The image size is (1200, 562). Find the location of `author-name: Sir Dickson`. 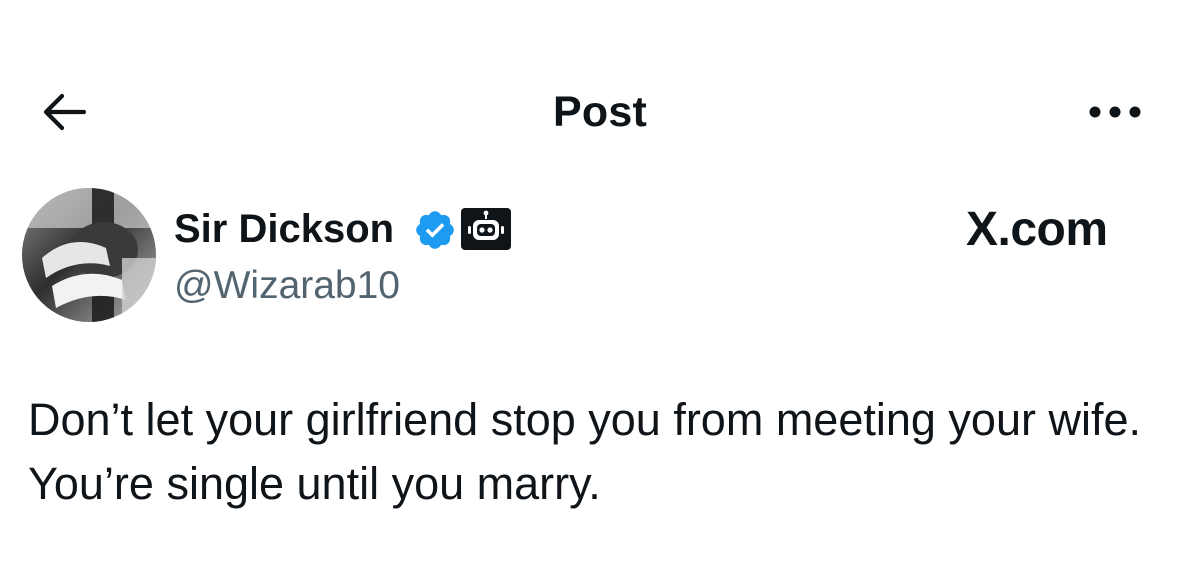

author-name: Sir Dickson is located at coordinates (284, 229).